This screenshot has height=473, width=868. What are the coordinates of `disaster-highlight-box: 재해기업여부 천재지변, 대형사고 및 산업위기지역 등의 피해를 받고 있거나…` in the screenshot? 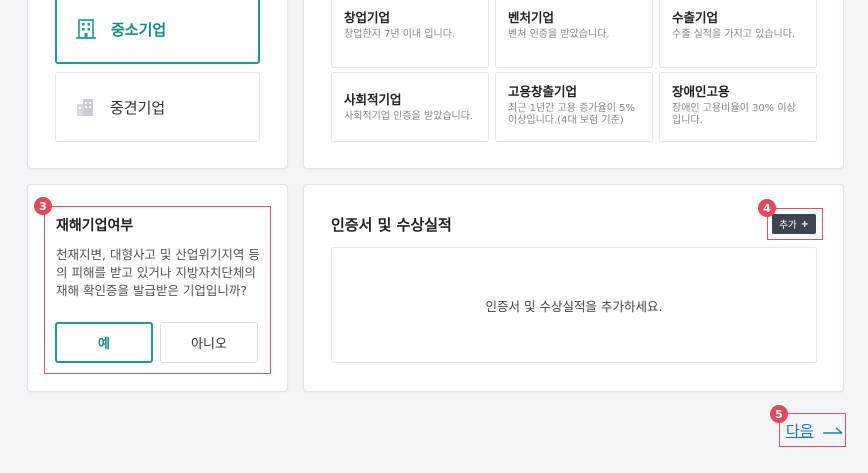 It's located at (157, 290).